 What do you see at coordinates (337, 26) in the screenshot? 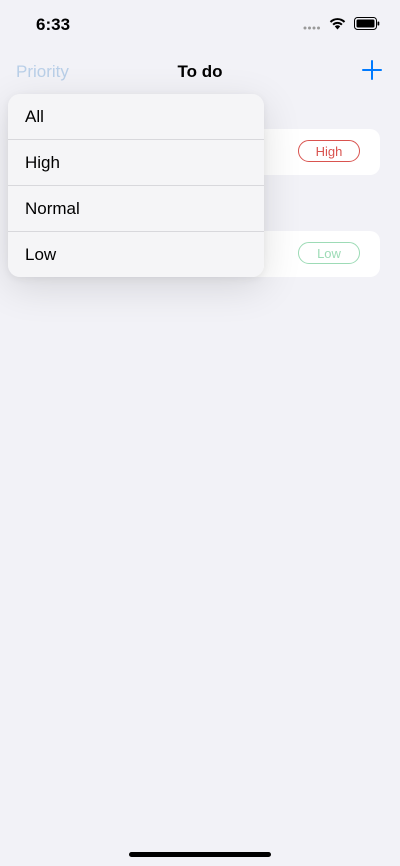
I see `wifi-icon` at bounding box center [337, 26].